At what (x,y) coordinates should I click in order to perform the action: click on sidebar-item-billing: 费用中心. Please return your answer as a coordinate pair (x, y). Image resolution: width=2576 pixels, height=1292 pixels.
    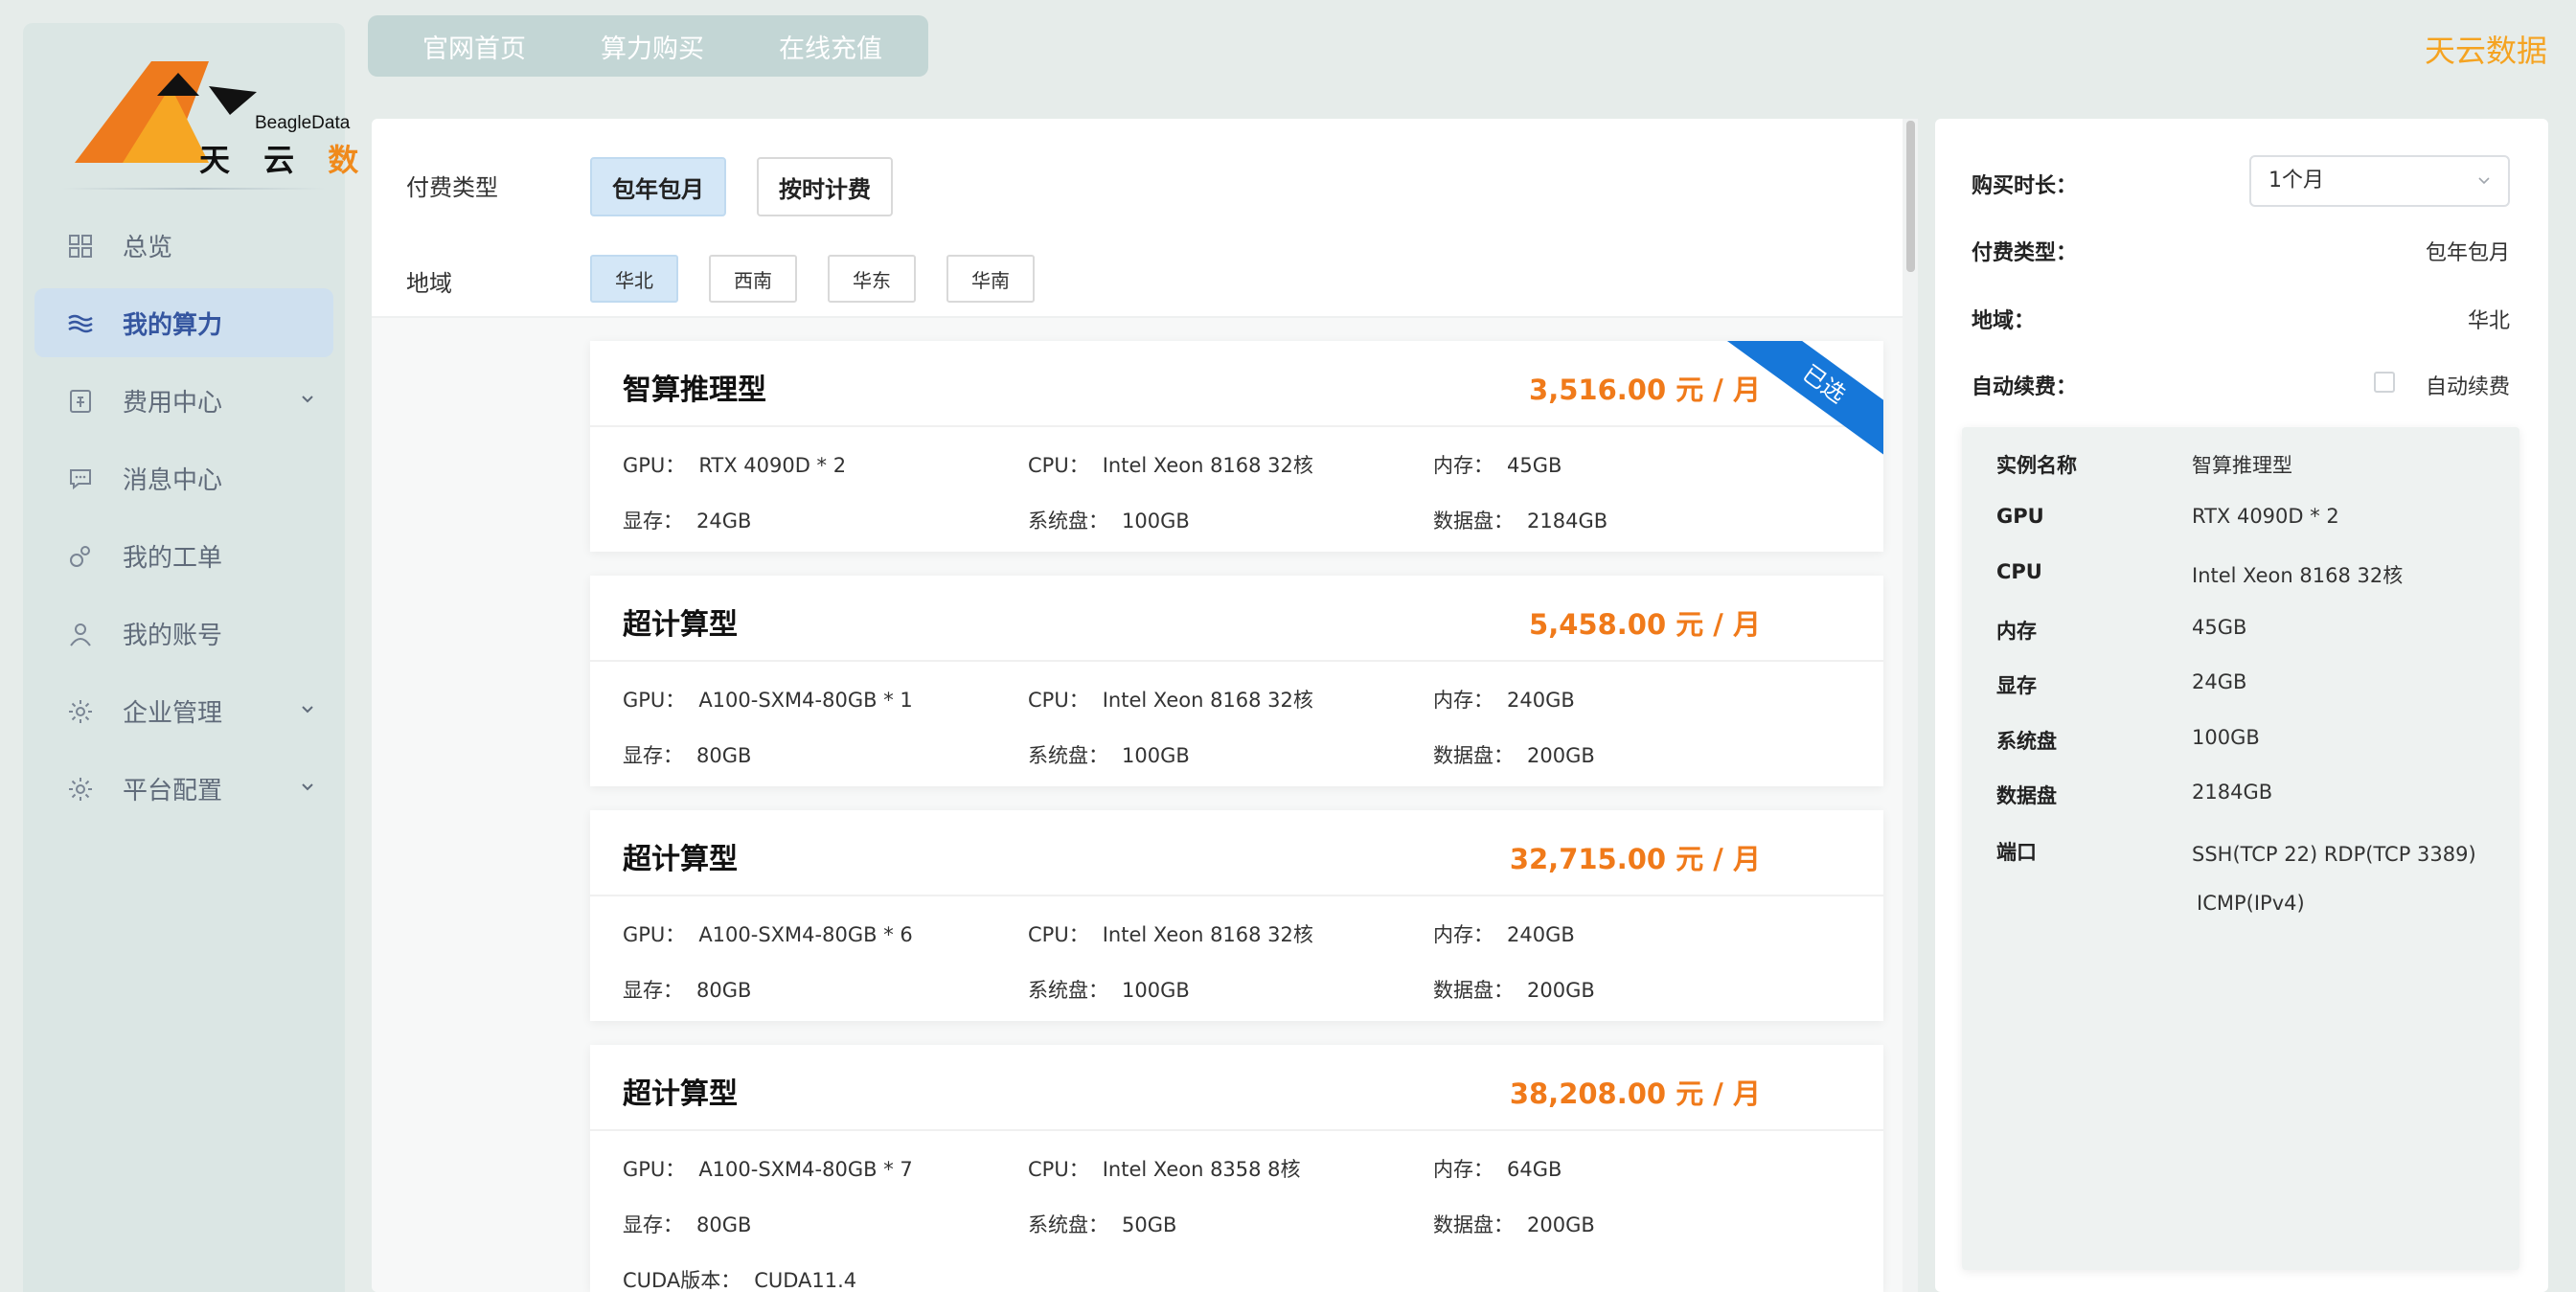
    Looking at the image, I should click on (183, 400).